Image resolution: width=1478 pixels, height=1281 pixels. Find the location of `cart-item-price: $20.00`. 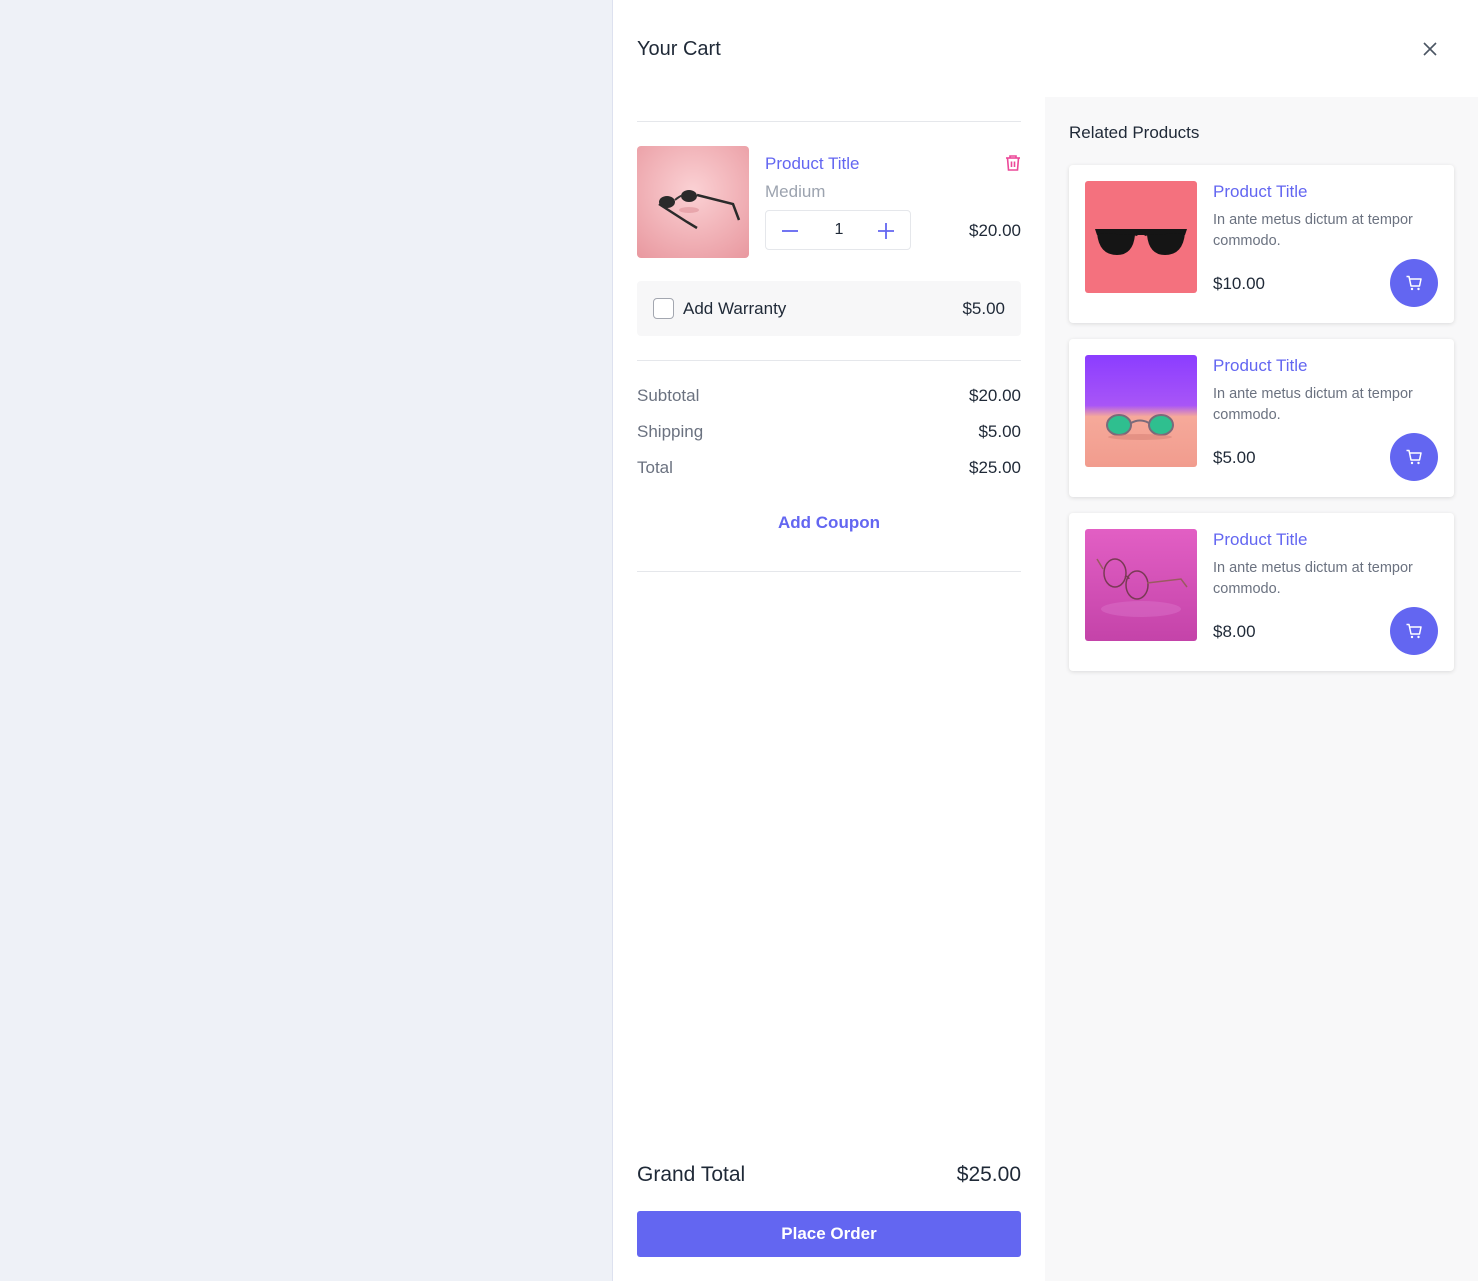

cart-item-price: $20.00 is located at coordinates (995, 230).